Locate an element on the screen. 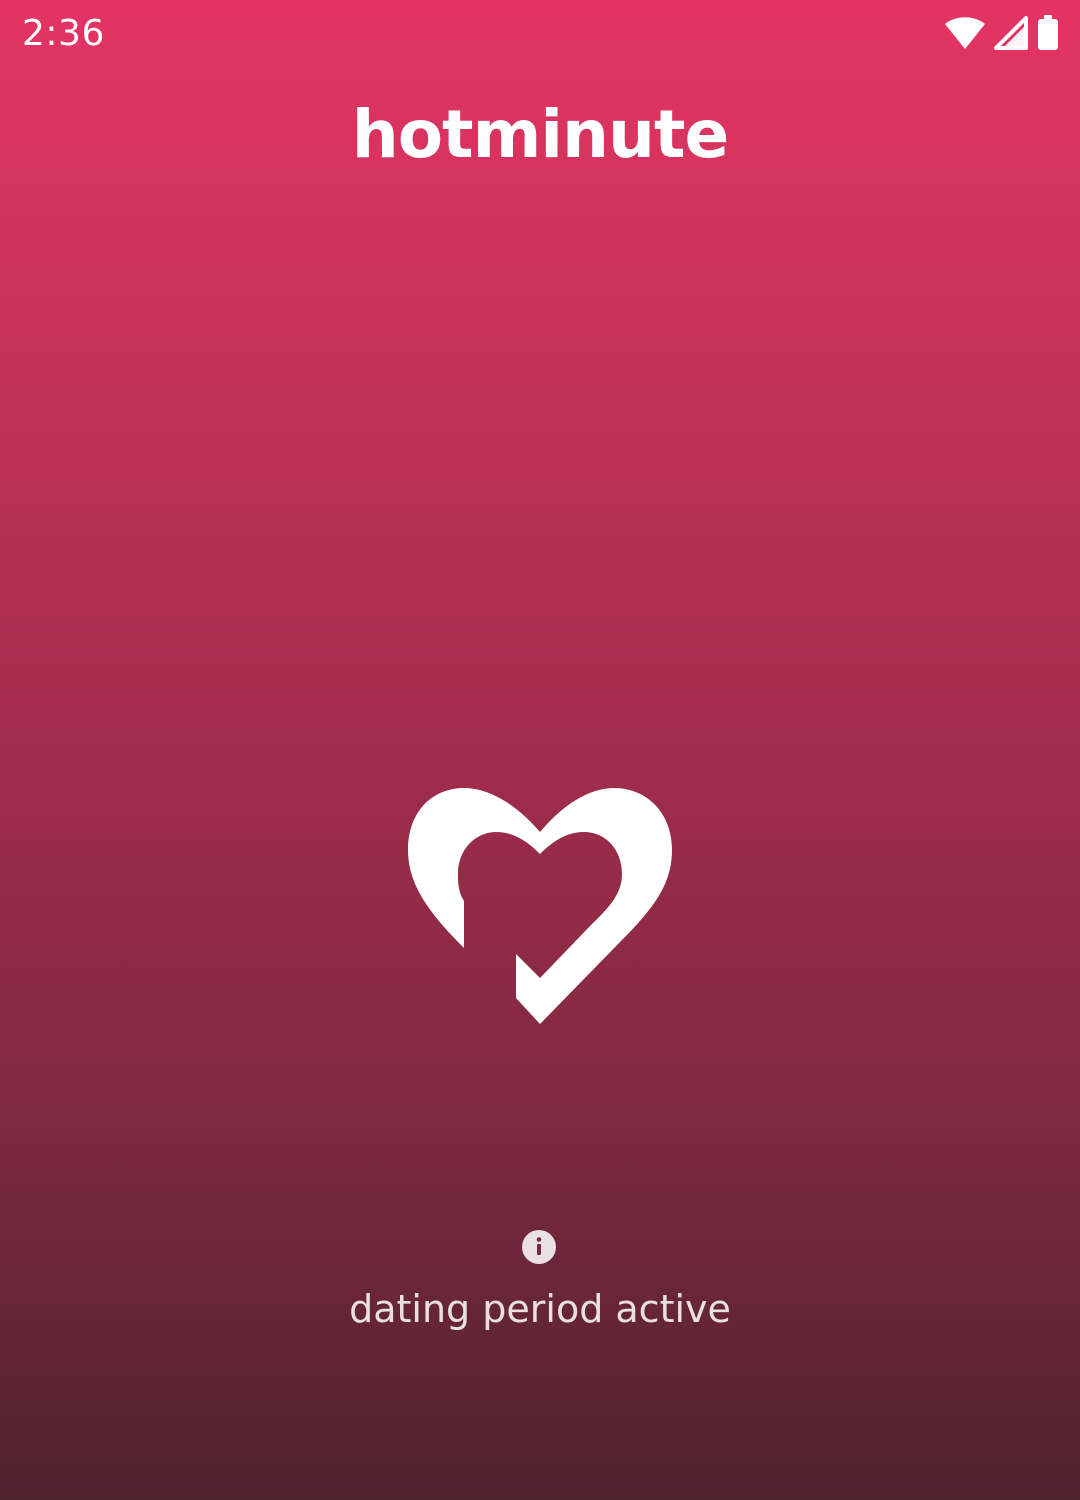 The width and height of the screenshot is (1080, 1500). status-time: 2:36 is located at coordinates (63, 33).